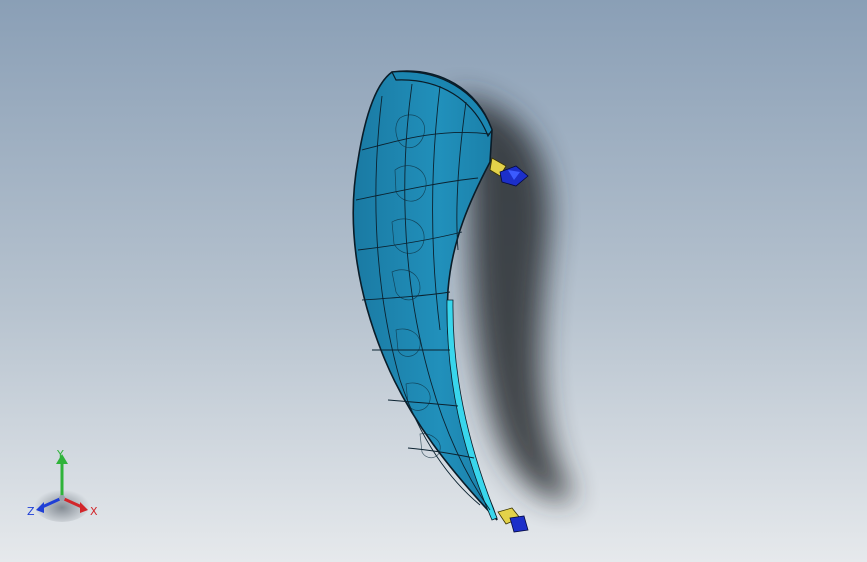  I want to click on reference-triad: Y X Z, so click(64, 486).